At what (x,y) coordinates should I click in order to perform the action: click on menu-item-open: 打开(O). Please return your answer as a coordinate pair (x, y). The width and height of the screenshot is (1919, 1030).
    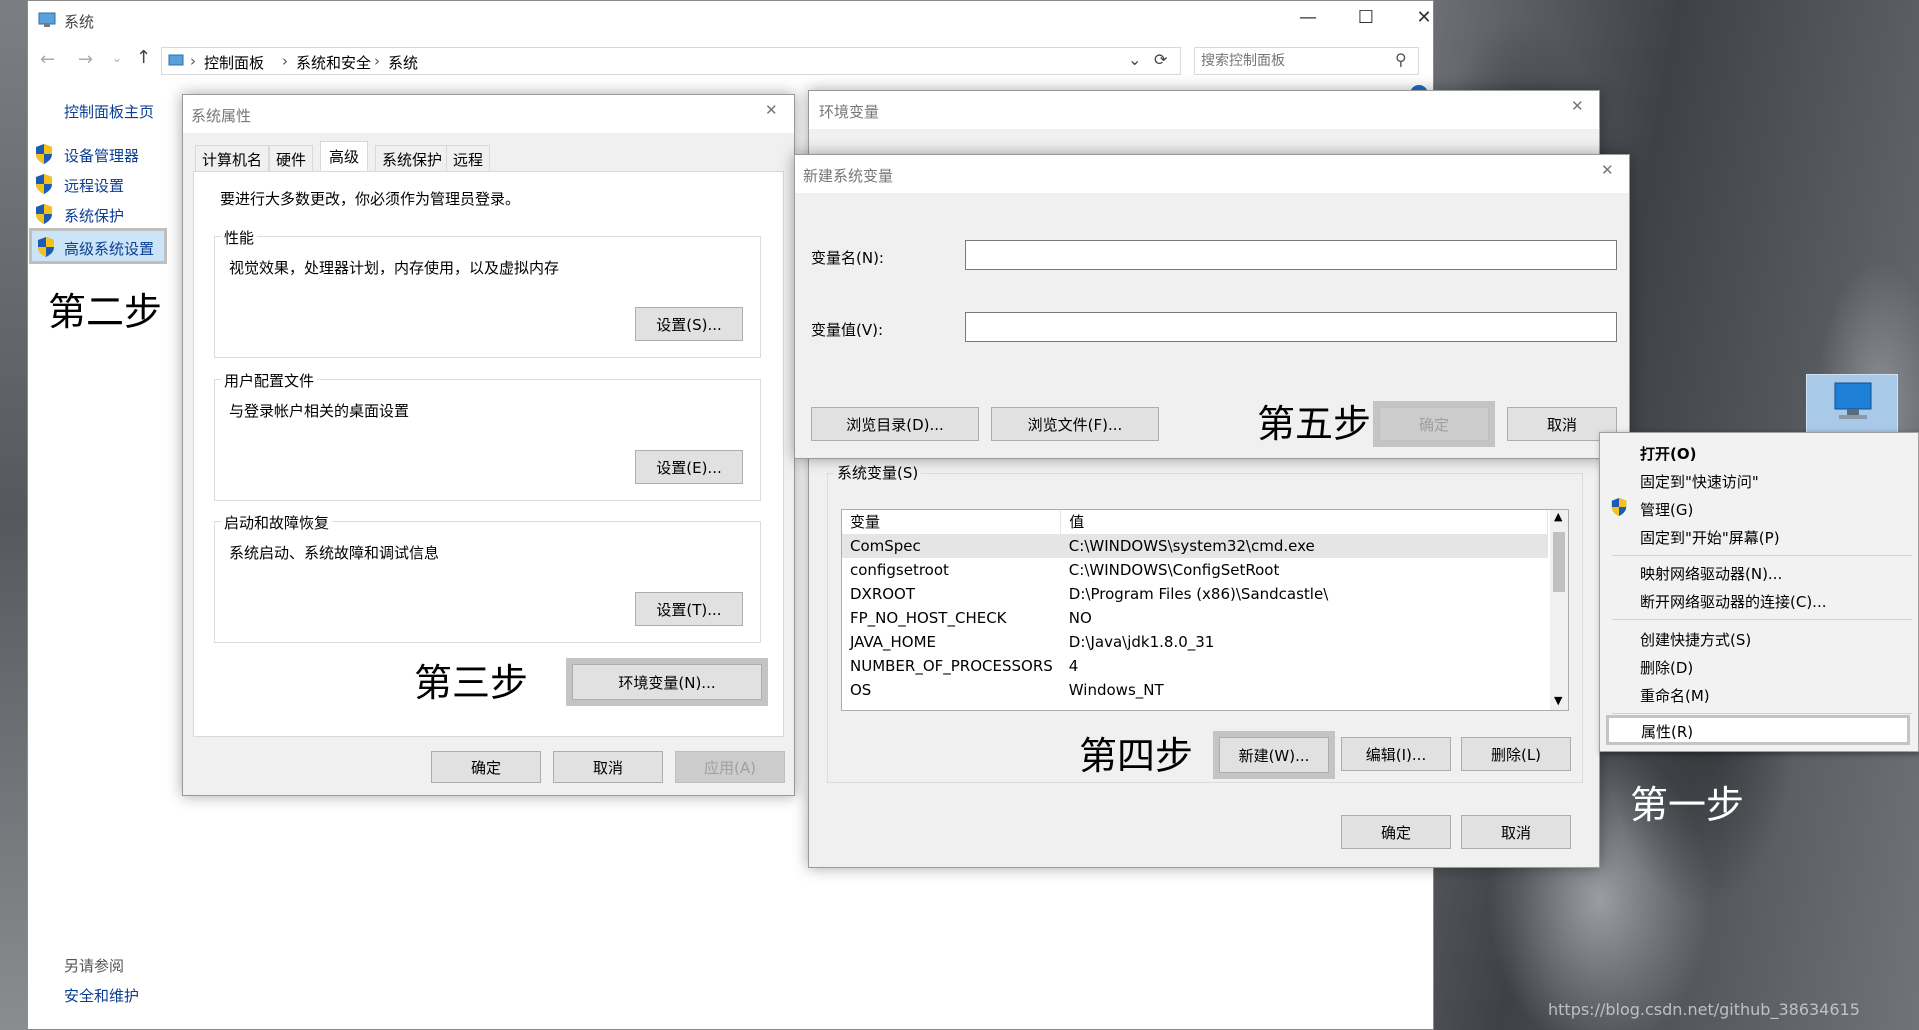
    Looking at the image, I should click on (1668, 453).